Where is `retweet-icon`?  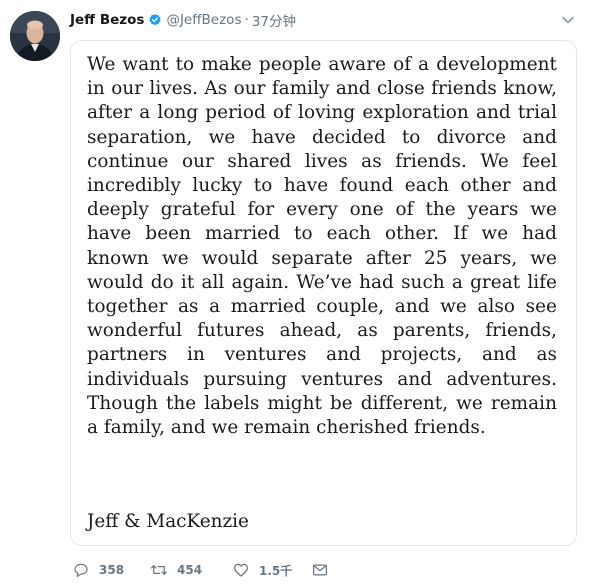 retweet-icon is located at coordinates (159, 570).